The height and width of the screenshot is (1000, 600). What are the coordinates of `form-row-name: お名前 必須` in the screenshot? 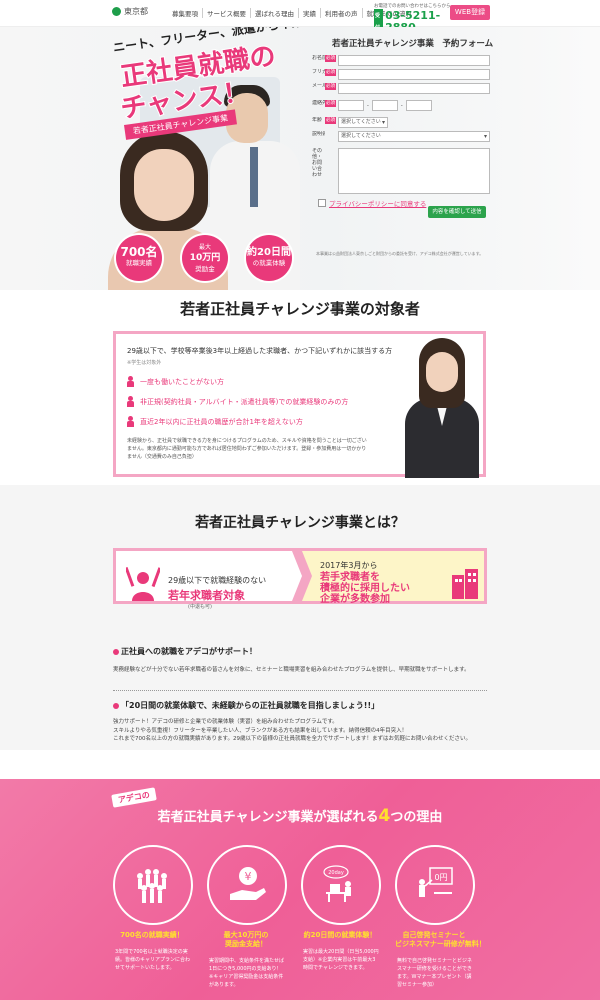 It's located at (401, 60).